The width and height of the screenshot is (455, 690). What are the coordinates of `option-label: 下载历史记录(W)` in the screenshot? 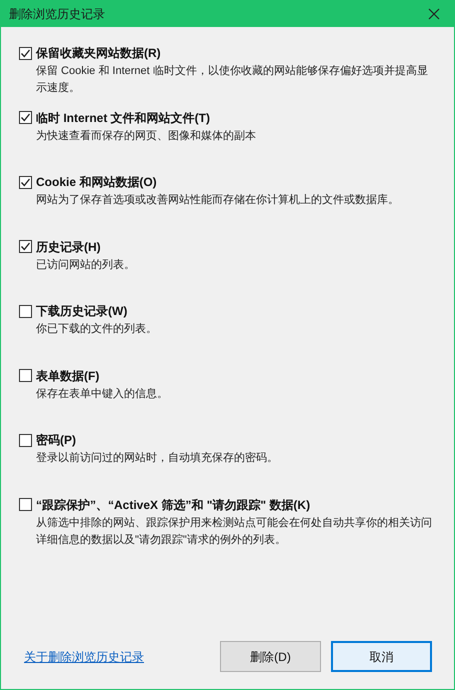 It's located at (82, 311).